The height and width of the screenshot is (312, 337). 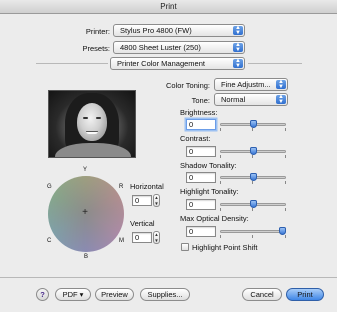 What do you see at coordinates (200, 100) in the screenshot?
I see `tone-label: Tone:` at bounding box center [200, 100].